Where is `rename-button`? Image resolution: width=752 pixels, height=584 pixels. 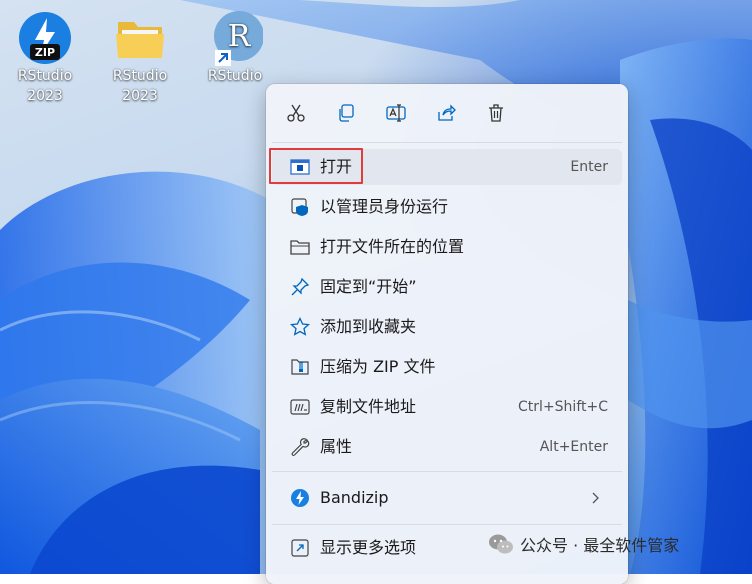
rename-button is located at coordinates (396, 113).